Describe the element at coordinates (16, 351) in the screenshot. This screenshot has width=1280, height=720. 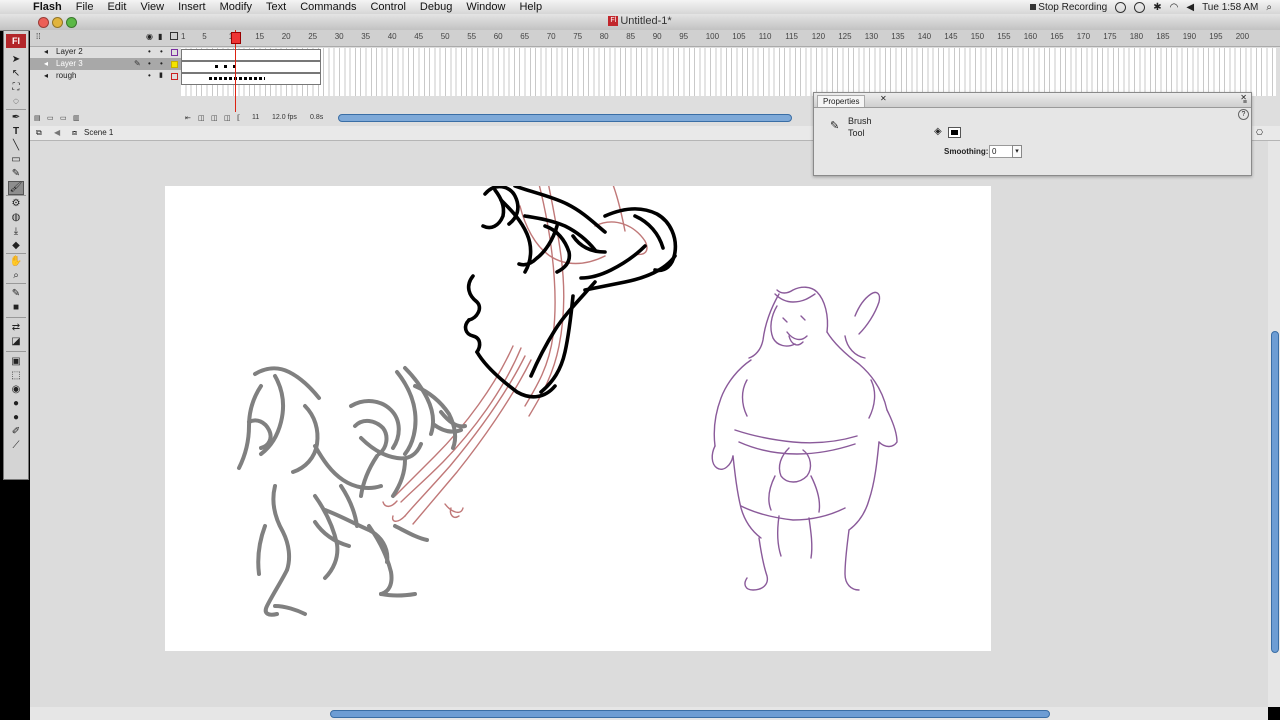
I see `tools-divider` at that location.